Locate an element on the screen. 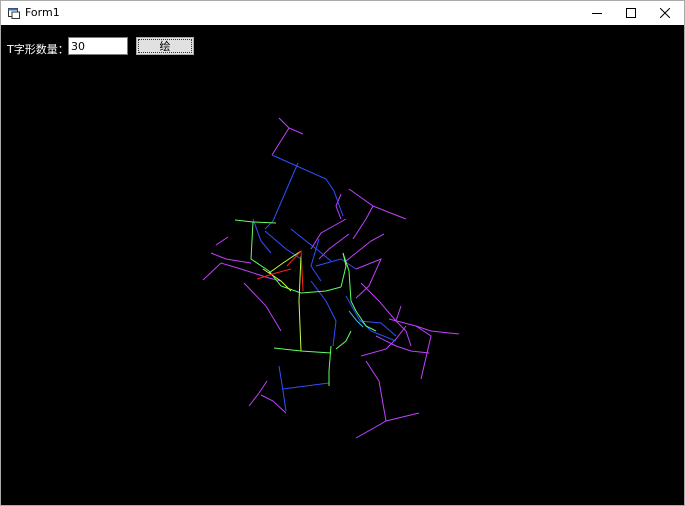  window-title: Form1 is located at coordinates (42, 12).